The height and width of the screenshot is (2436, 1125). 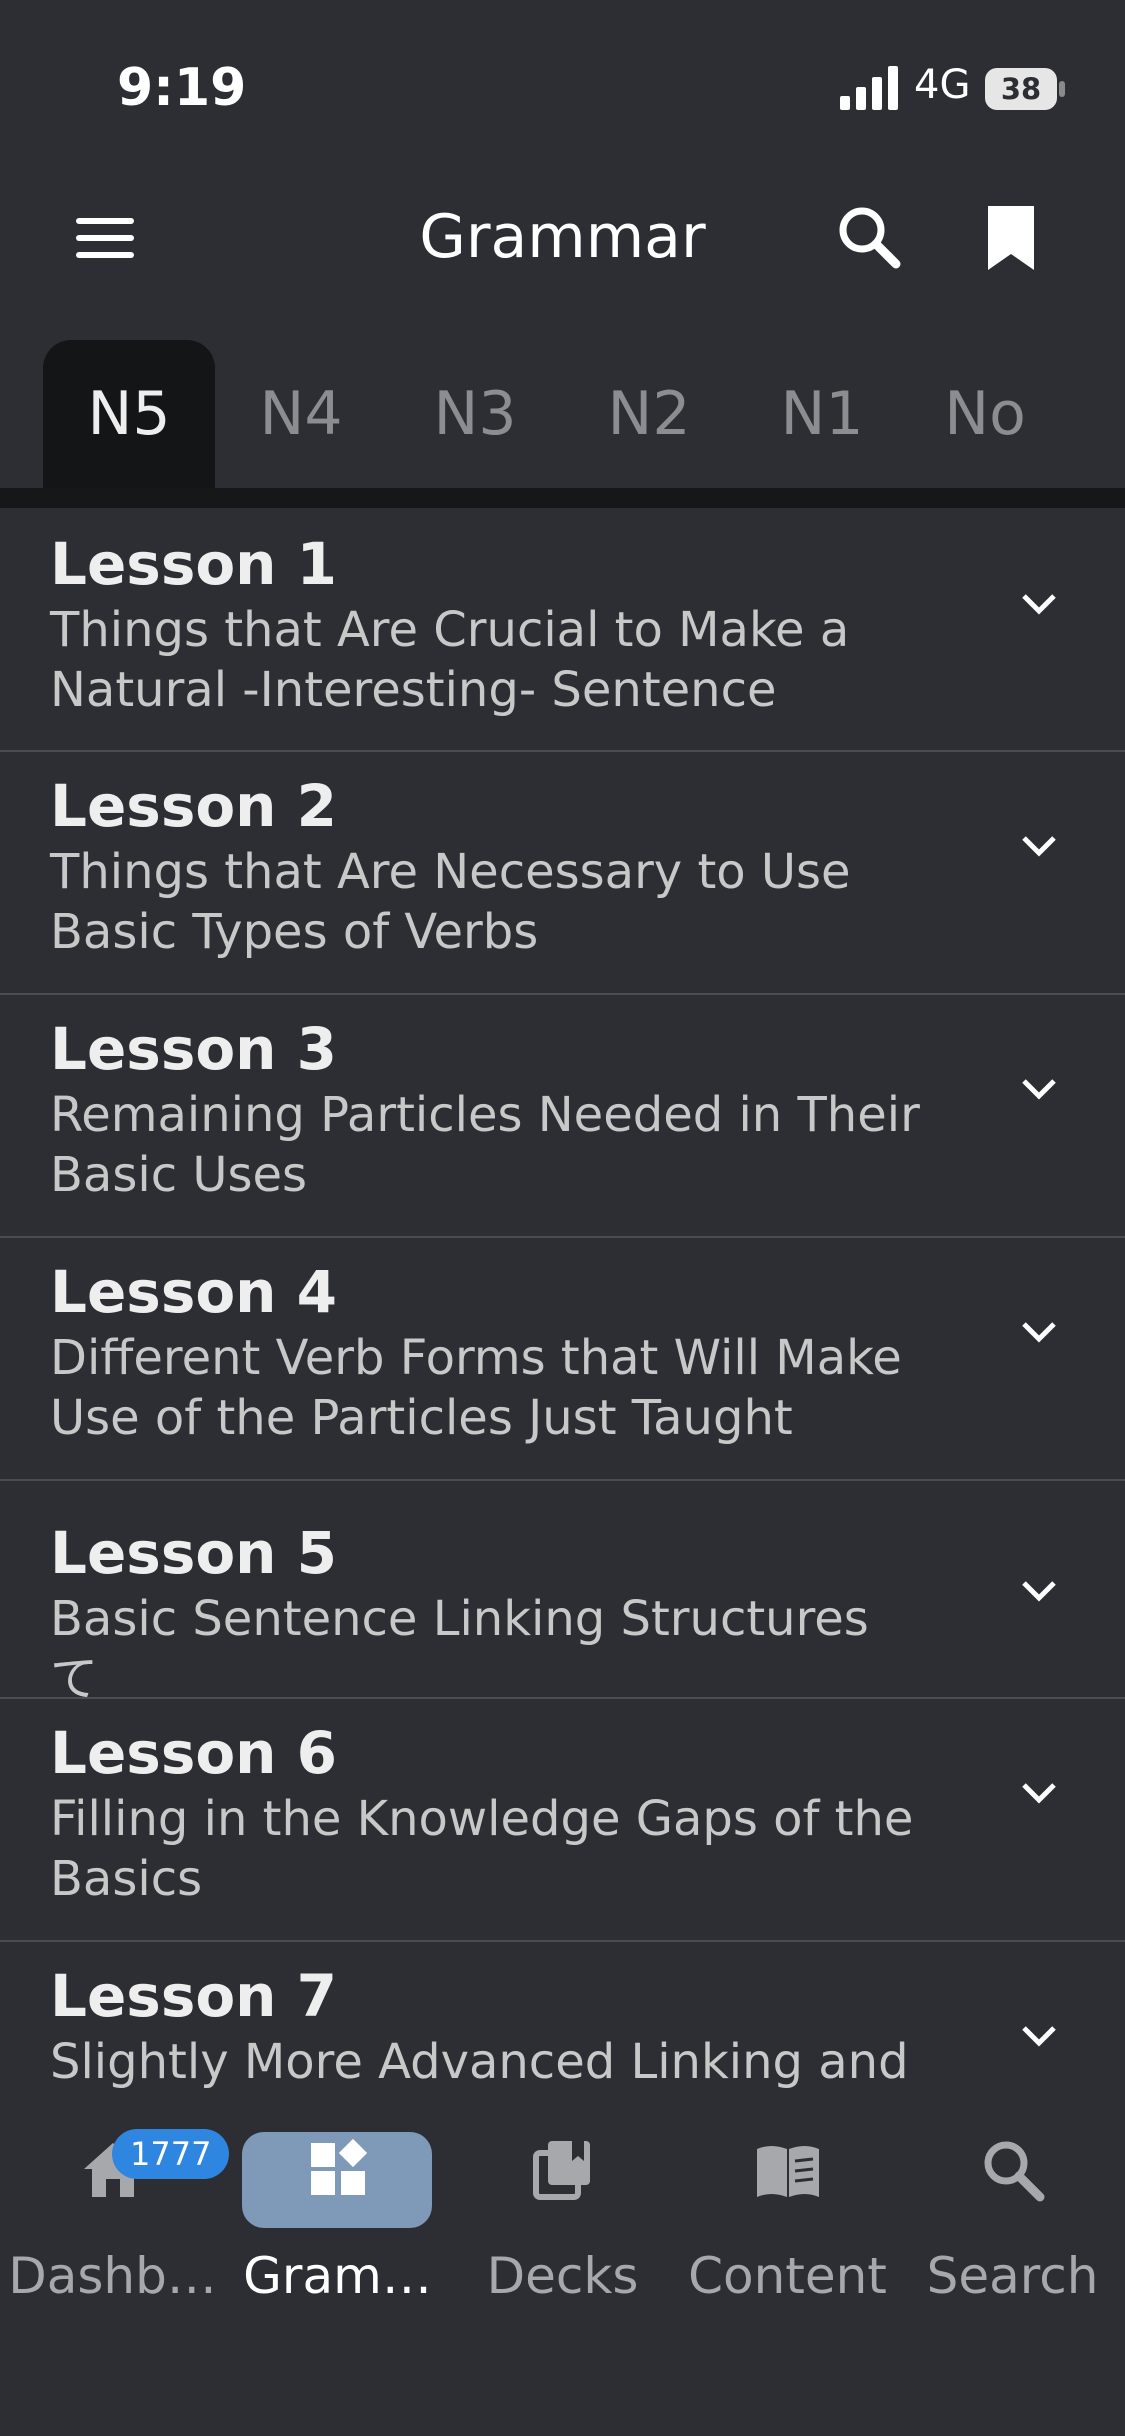 What do you see at coordinates (338, 2166) in the screenshot?
I see `grammar-icon` at bounding box center [338, 2166].